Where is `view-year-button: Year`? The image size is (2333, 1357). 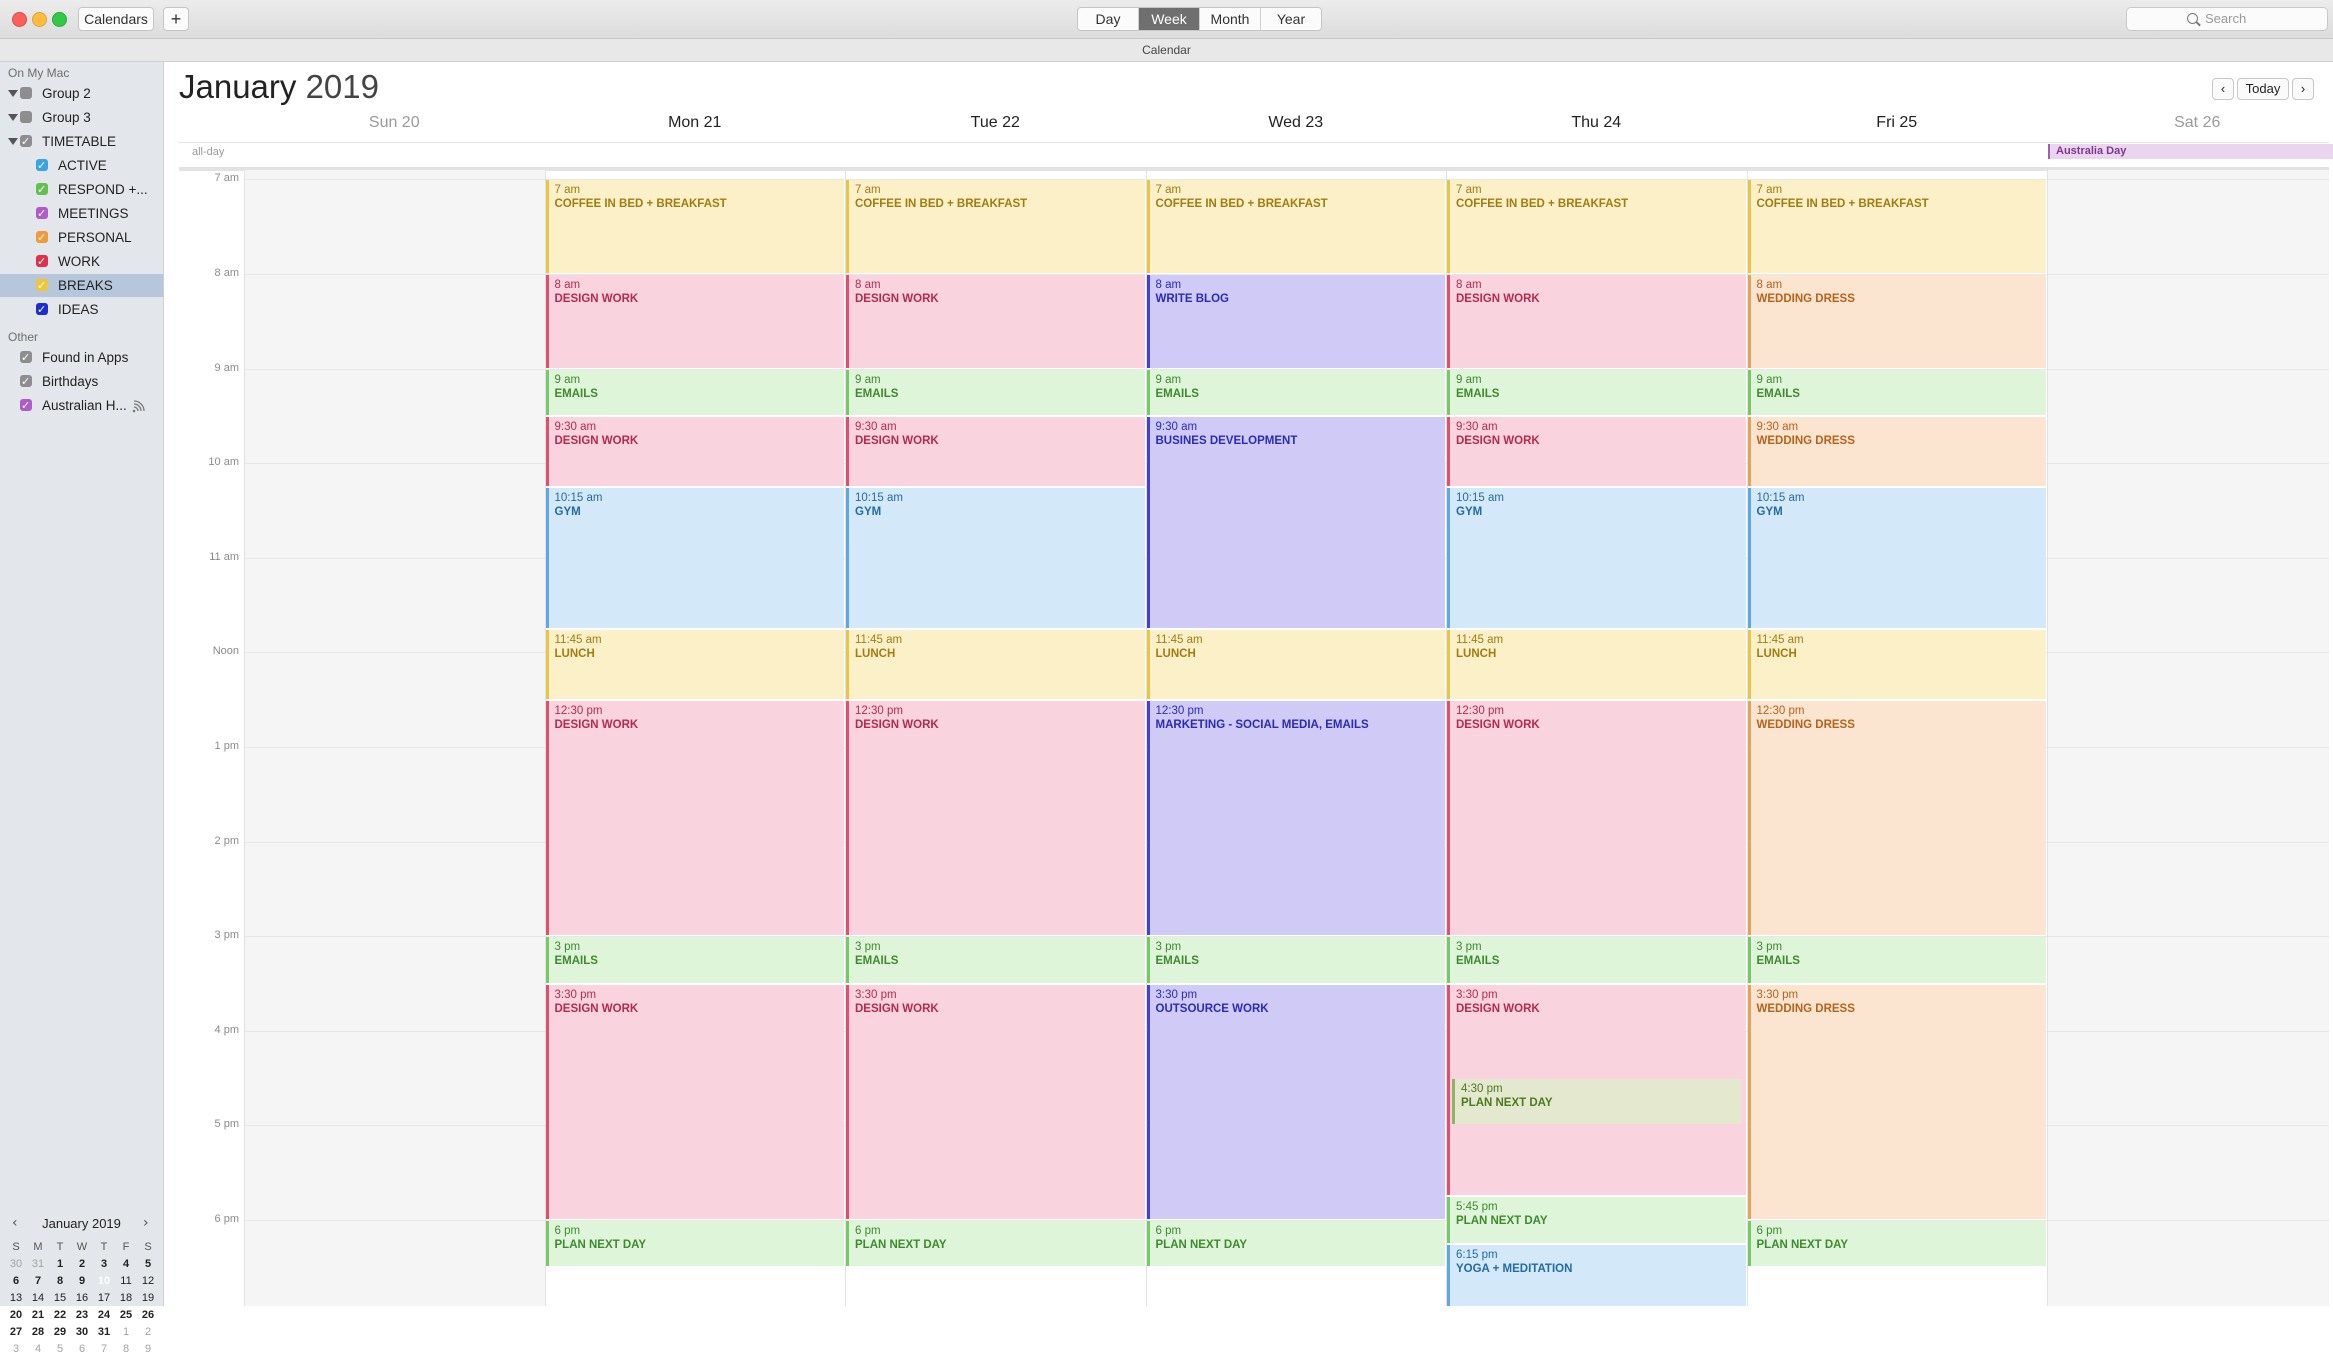
view-year-button: Year is located at coordinates (1291, 19).